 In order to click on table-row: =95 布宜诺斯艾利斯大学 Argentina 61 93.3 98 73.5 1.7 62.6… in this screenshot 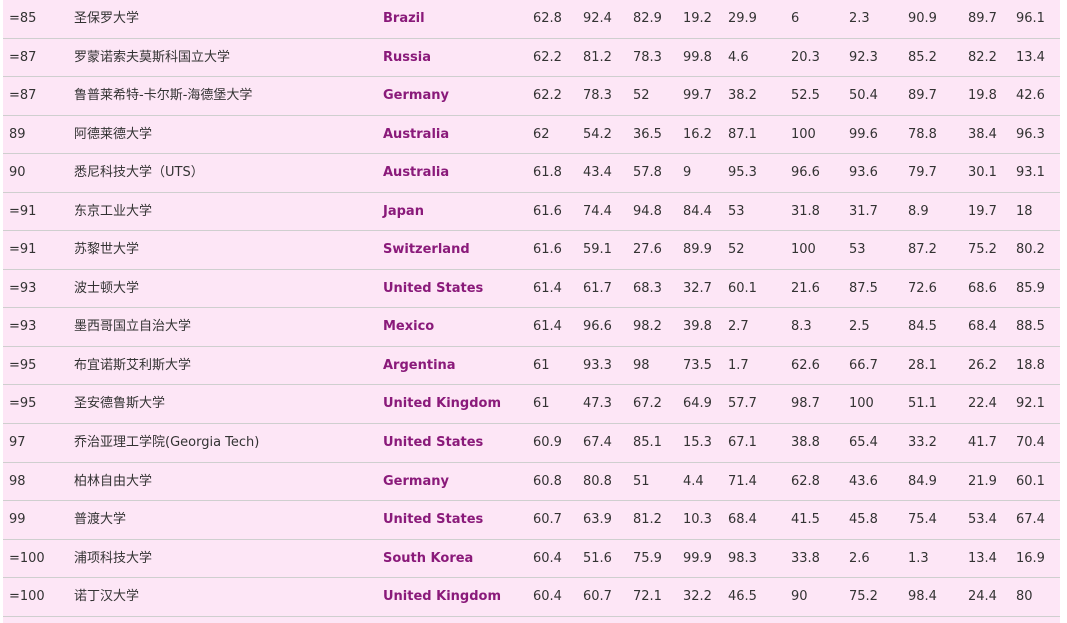, I will do `click(531, 366)`.